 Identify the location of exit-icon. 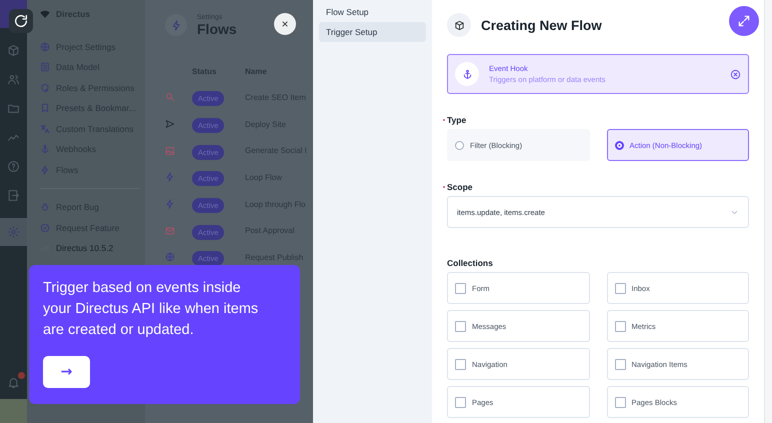
(13, 195).